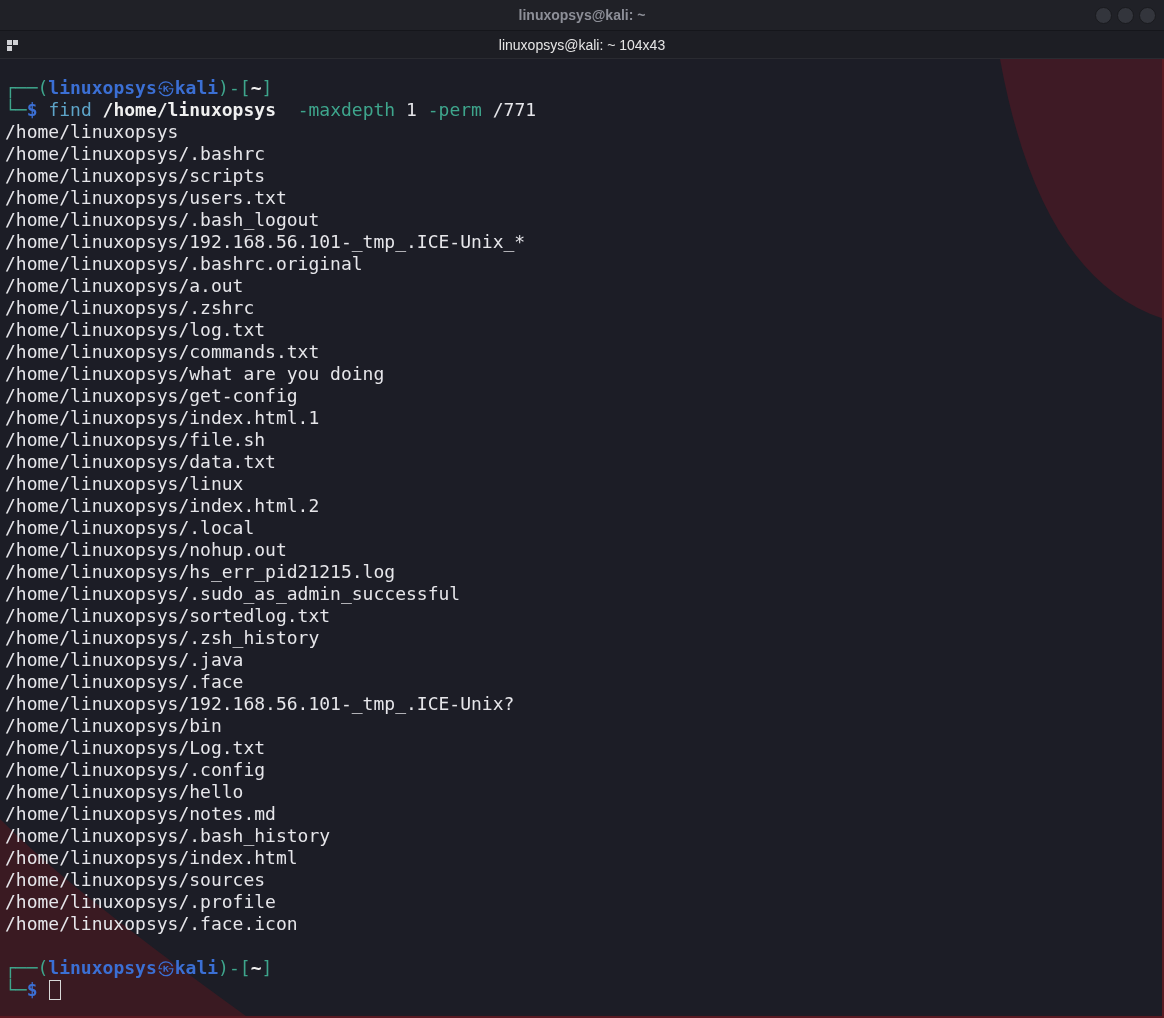 The height and width of the screenshot is (1018, 1164). Describe the element at coordinates (140, 461) in the screenshot. I see `output-line: /home/linuxopsys/data.txt` at that location.